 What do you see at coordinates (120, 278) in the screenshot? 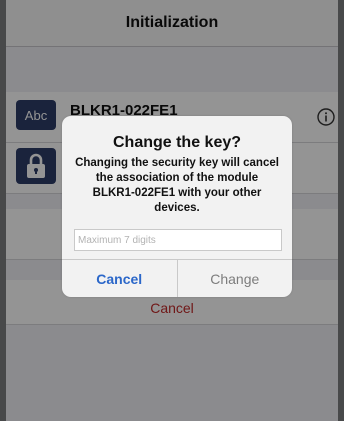
I see `cancel-button: Cancel` at bounding box center [120, 278].